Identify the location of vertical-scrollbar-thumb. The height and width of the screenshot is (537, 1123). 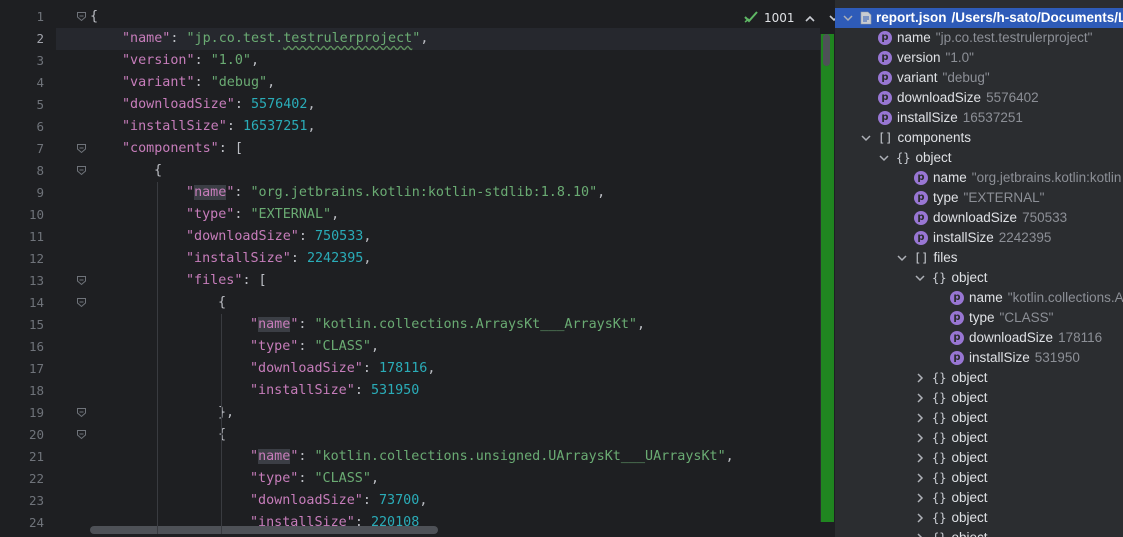
(826, 50).